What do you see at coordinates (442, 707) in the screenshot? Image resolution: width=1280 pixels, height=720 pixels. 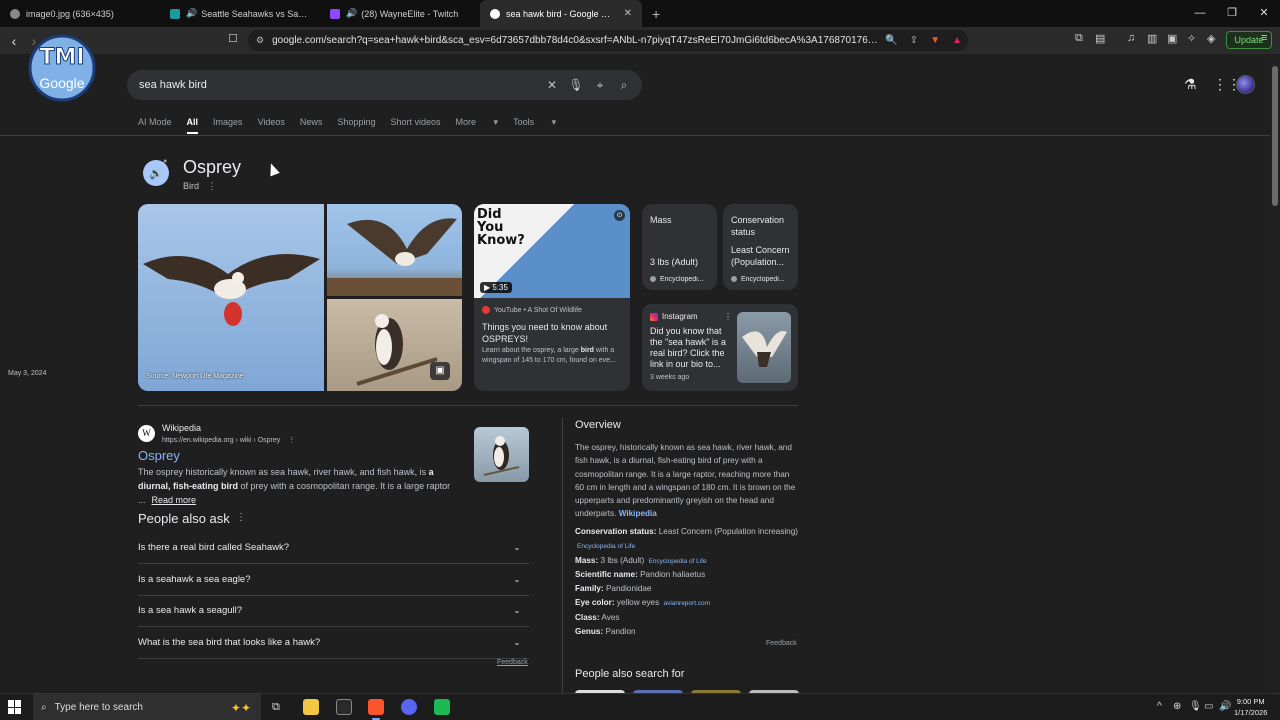 I see `app-icon` at bounding box center [442, 707].